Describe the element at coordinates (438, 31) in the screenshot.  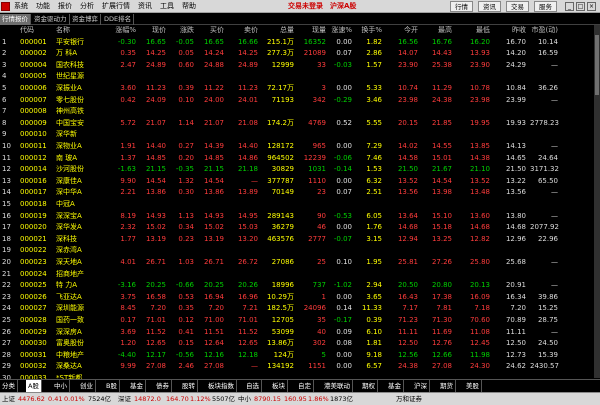
I see `header-high: 最高` at that location.